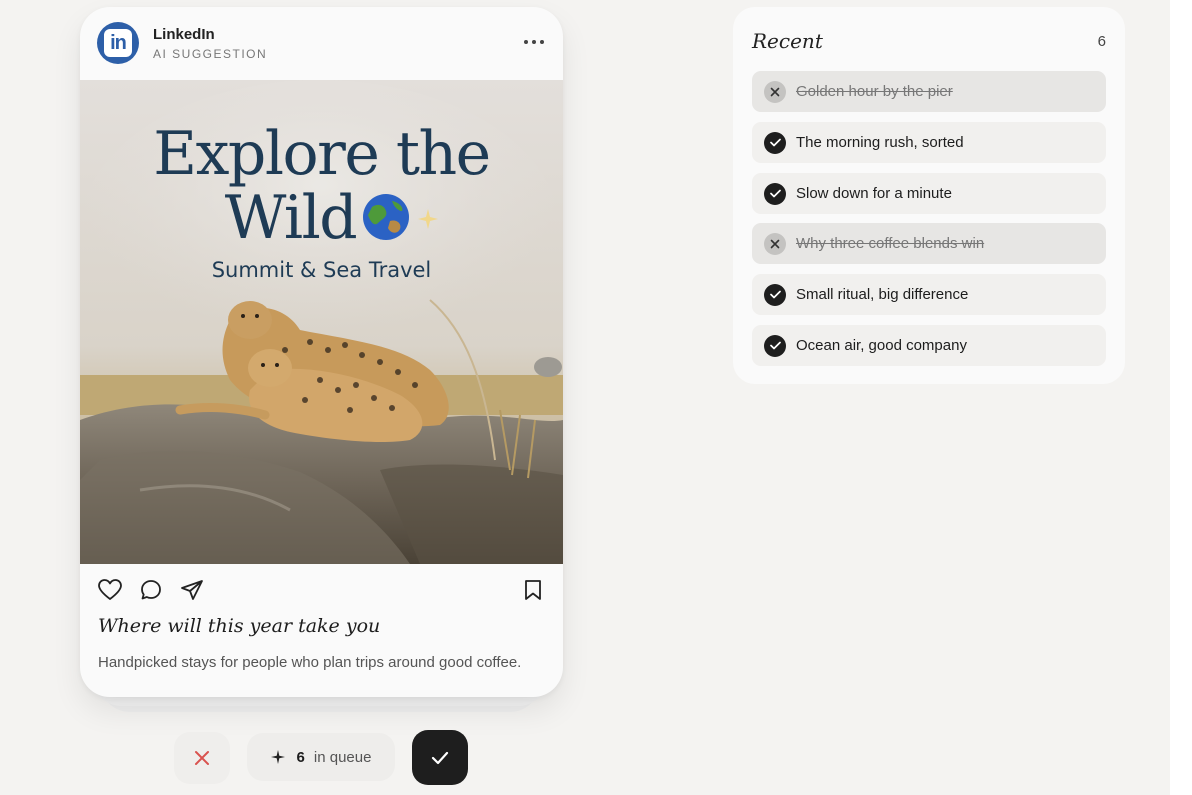  I want to click on recent-item: Ocean air, good company, so click(929, 345).